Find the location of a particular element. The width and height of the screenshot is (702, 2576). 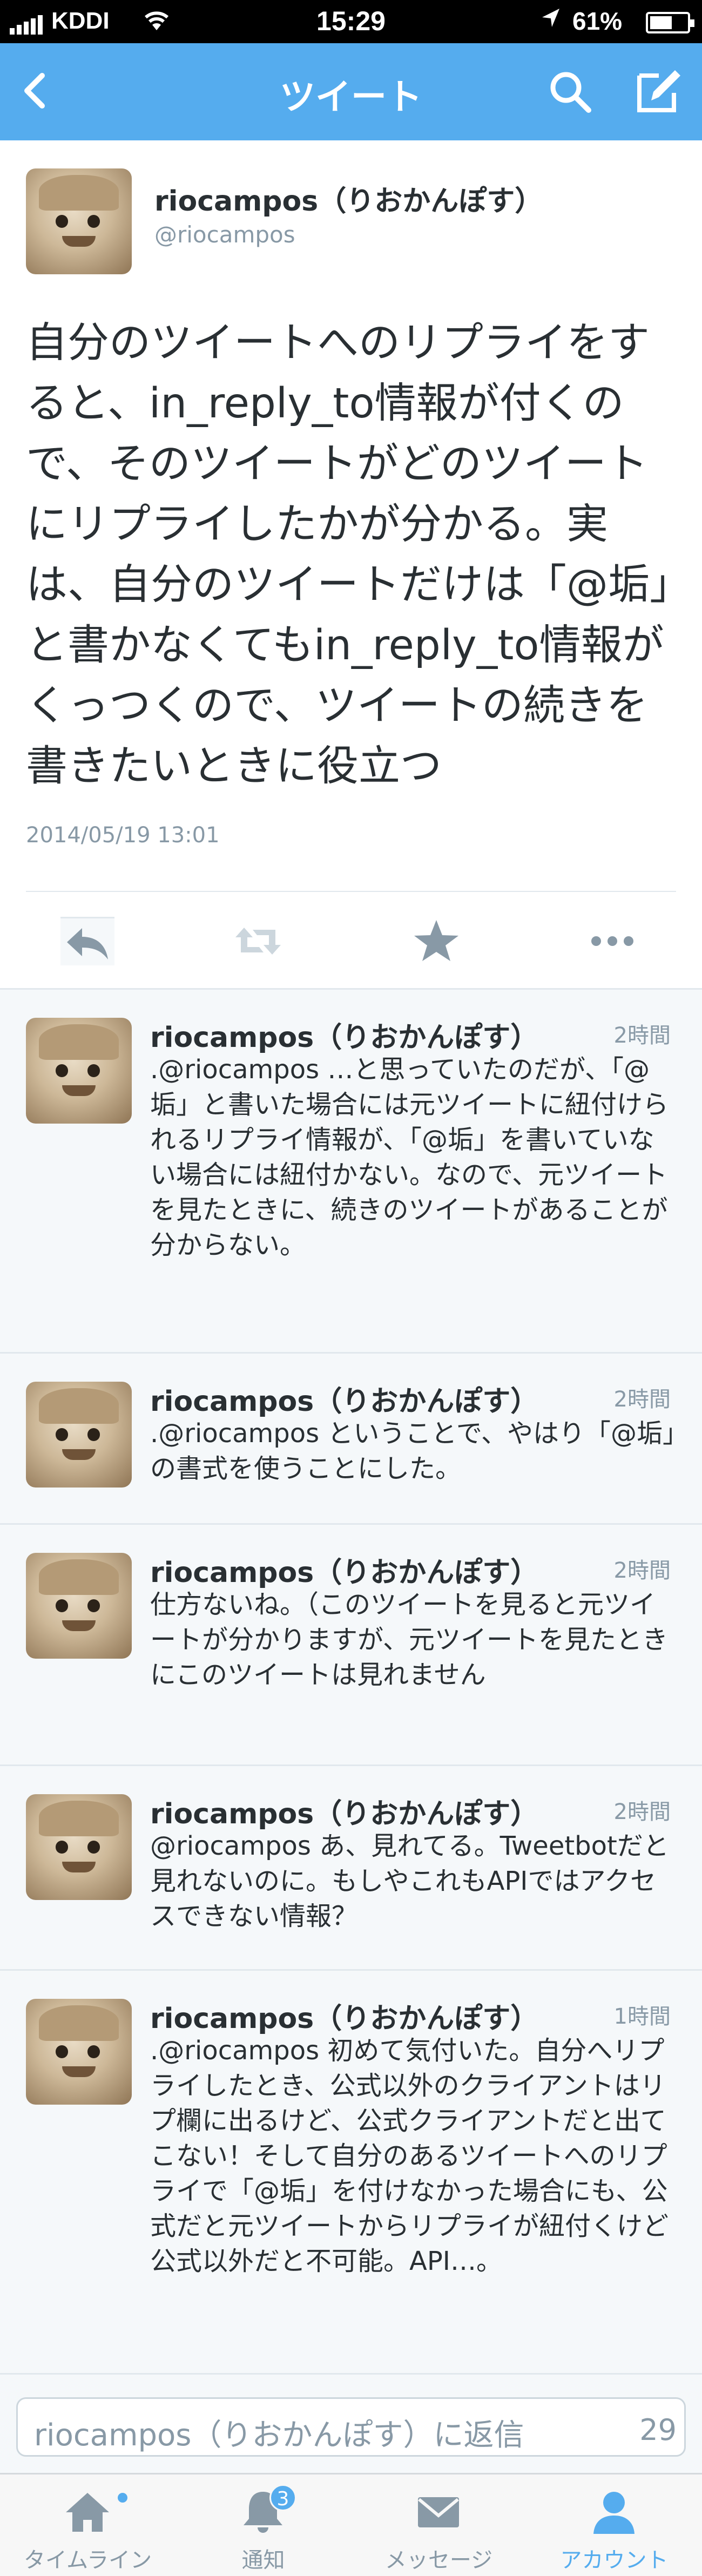

new-content-dot is located at coordinates (122, 2498).